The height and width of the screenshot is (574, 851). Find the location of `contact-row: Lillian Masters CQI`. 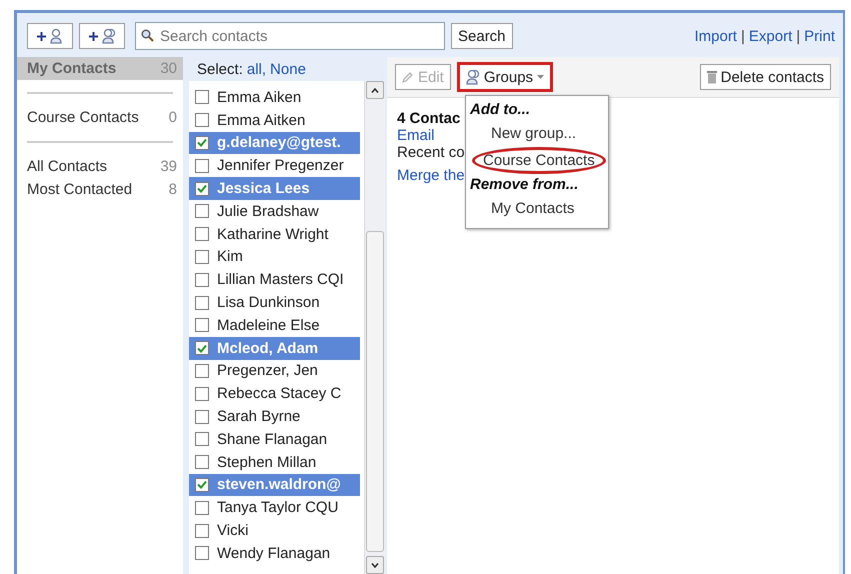

contact-row: Lillian Masters CQI is located at coordinates (274, 280).